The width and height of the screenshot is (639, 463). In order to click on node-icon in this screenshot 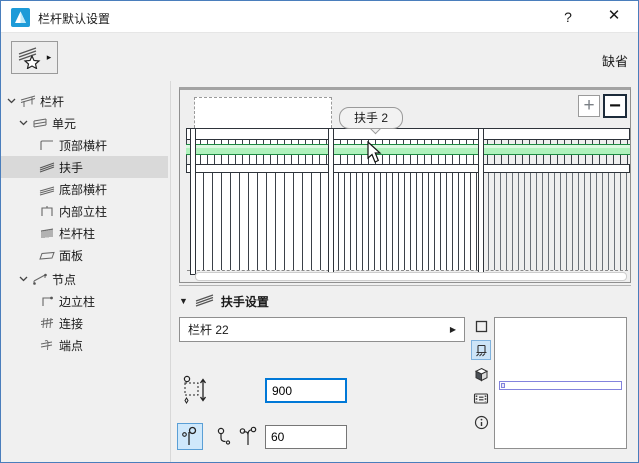, I will do `click(40, 279)`.